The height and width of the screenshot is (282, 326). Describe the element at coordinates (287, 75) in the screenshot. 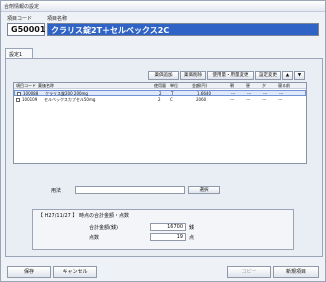

I see `move-up-button: ▲` at that location.